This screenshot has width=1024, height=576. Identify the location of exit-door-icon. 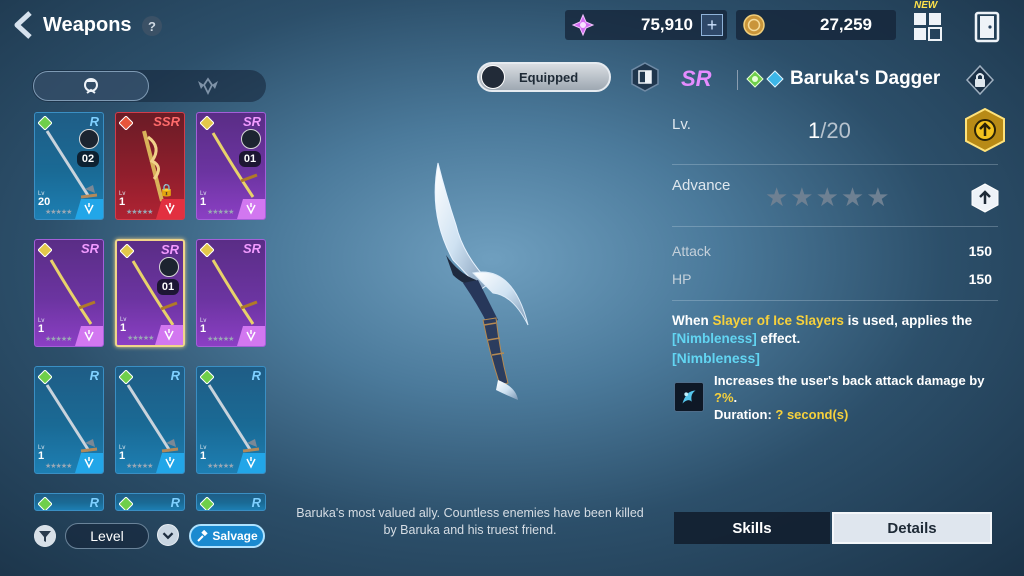
(987, 27).